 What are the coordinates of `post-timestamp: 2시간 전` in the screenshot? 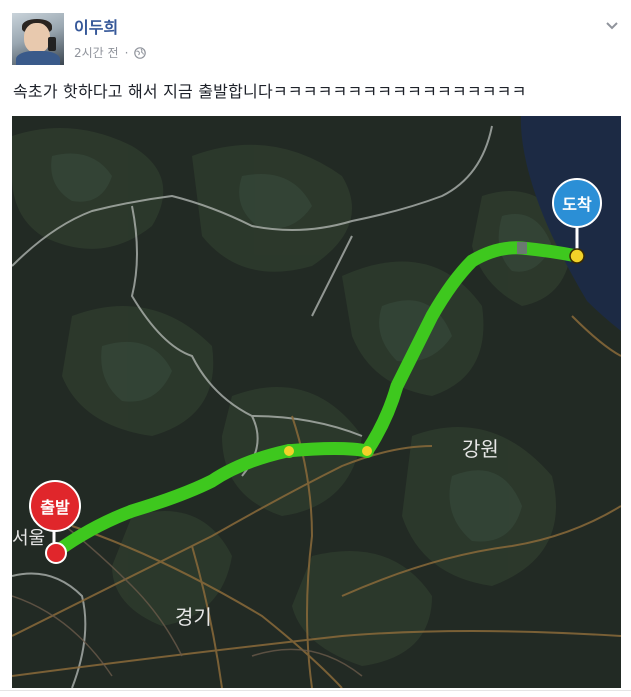 It's located at (96, 52).